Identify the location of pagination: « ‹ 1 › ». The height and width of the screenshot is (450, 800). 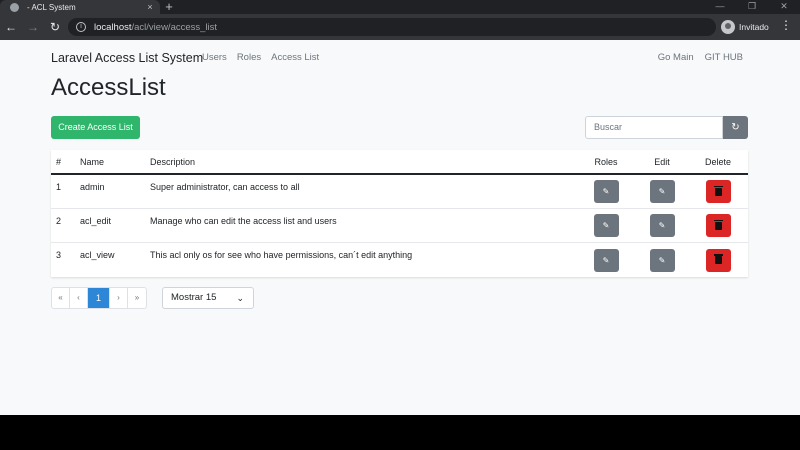
(99, 298).